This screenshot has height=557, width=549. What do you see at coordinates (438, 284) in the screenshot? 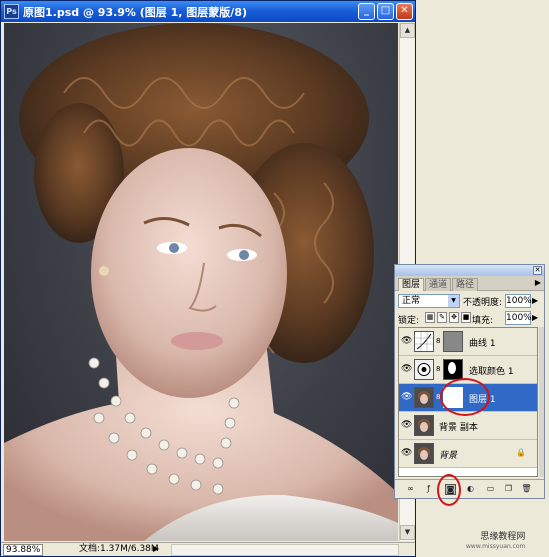
I see `tab-channels: 通道` at bounding box center [438, 284].